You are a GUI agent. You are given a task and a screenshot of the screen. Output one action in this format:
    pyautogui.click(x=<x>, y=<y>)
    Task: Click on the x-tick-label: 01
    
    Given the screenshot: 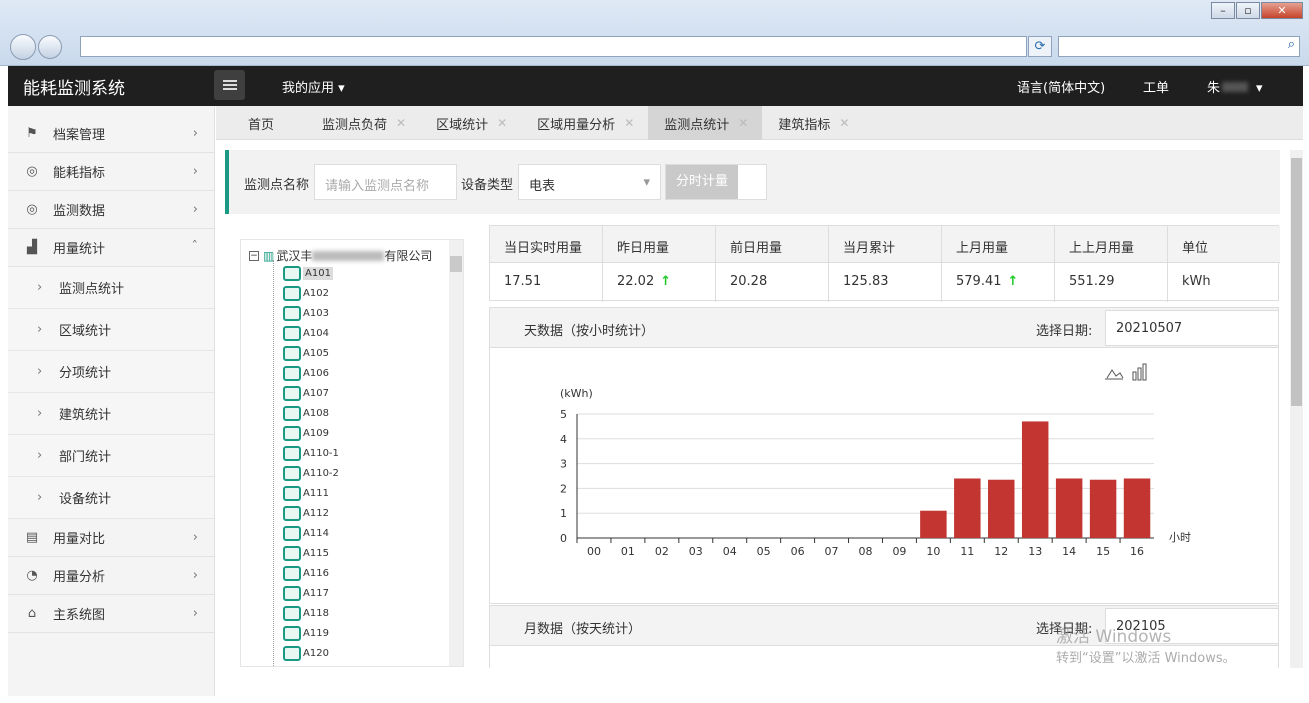 What is the action you would take?
    pyautogui.click(x=628, y=551)
    